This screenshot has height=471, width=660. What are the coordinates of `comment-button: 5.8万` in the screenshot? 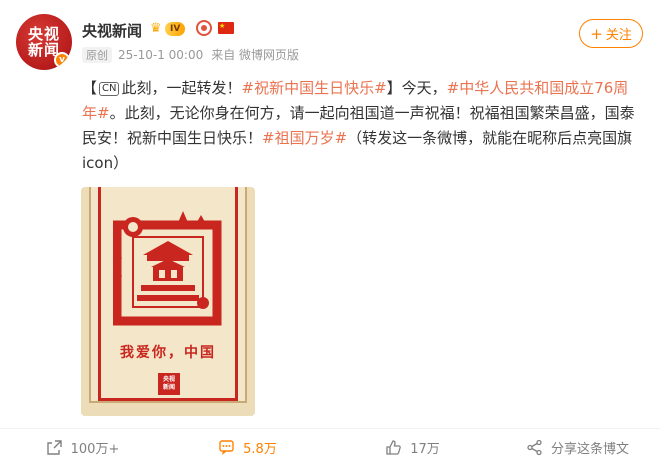 It's located at (247, 447).